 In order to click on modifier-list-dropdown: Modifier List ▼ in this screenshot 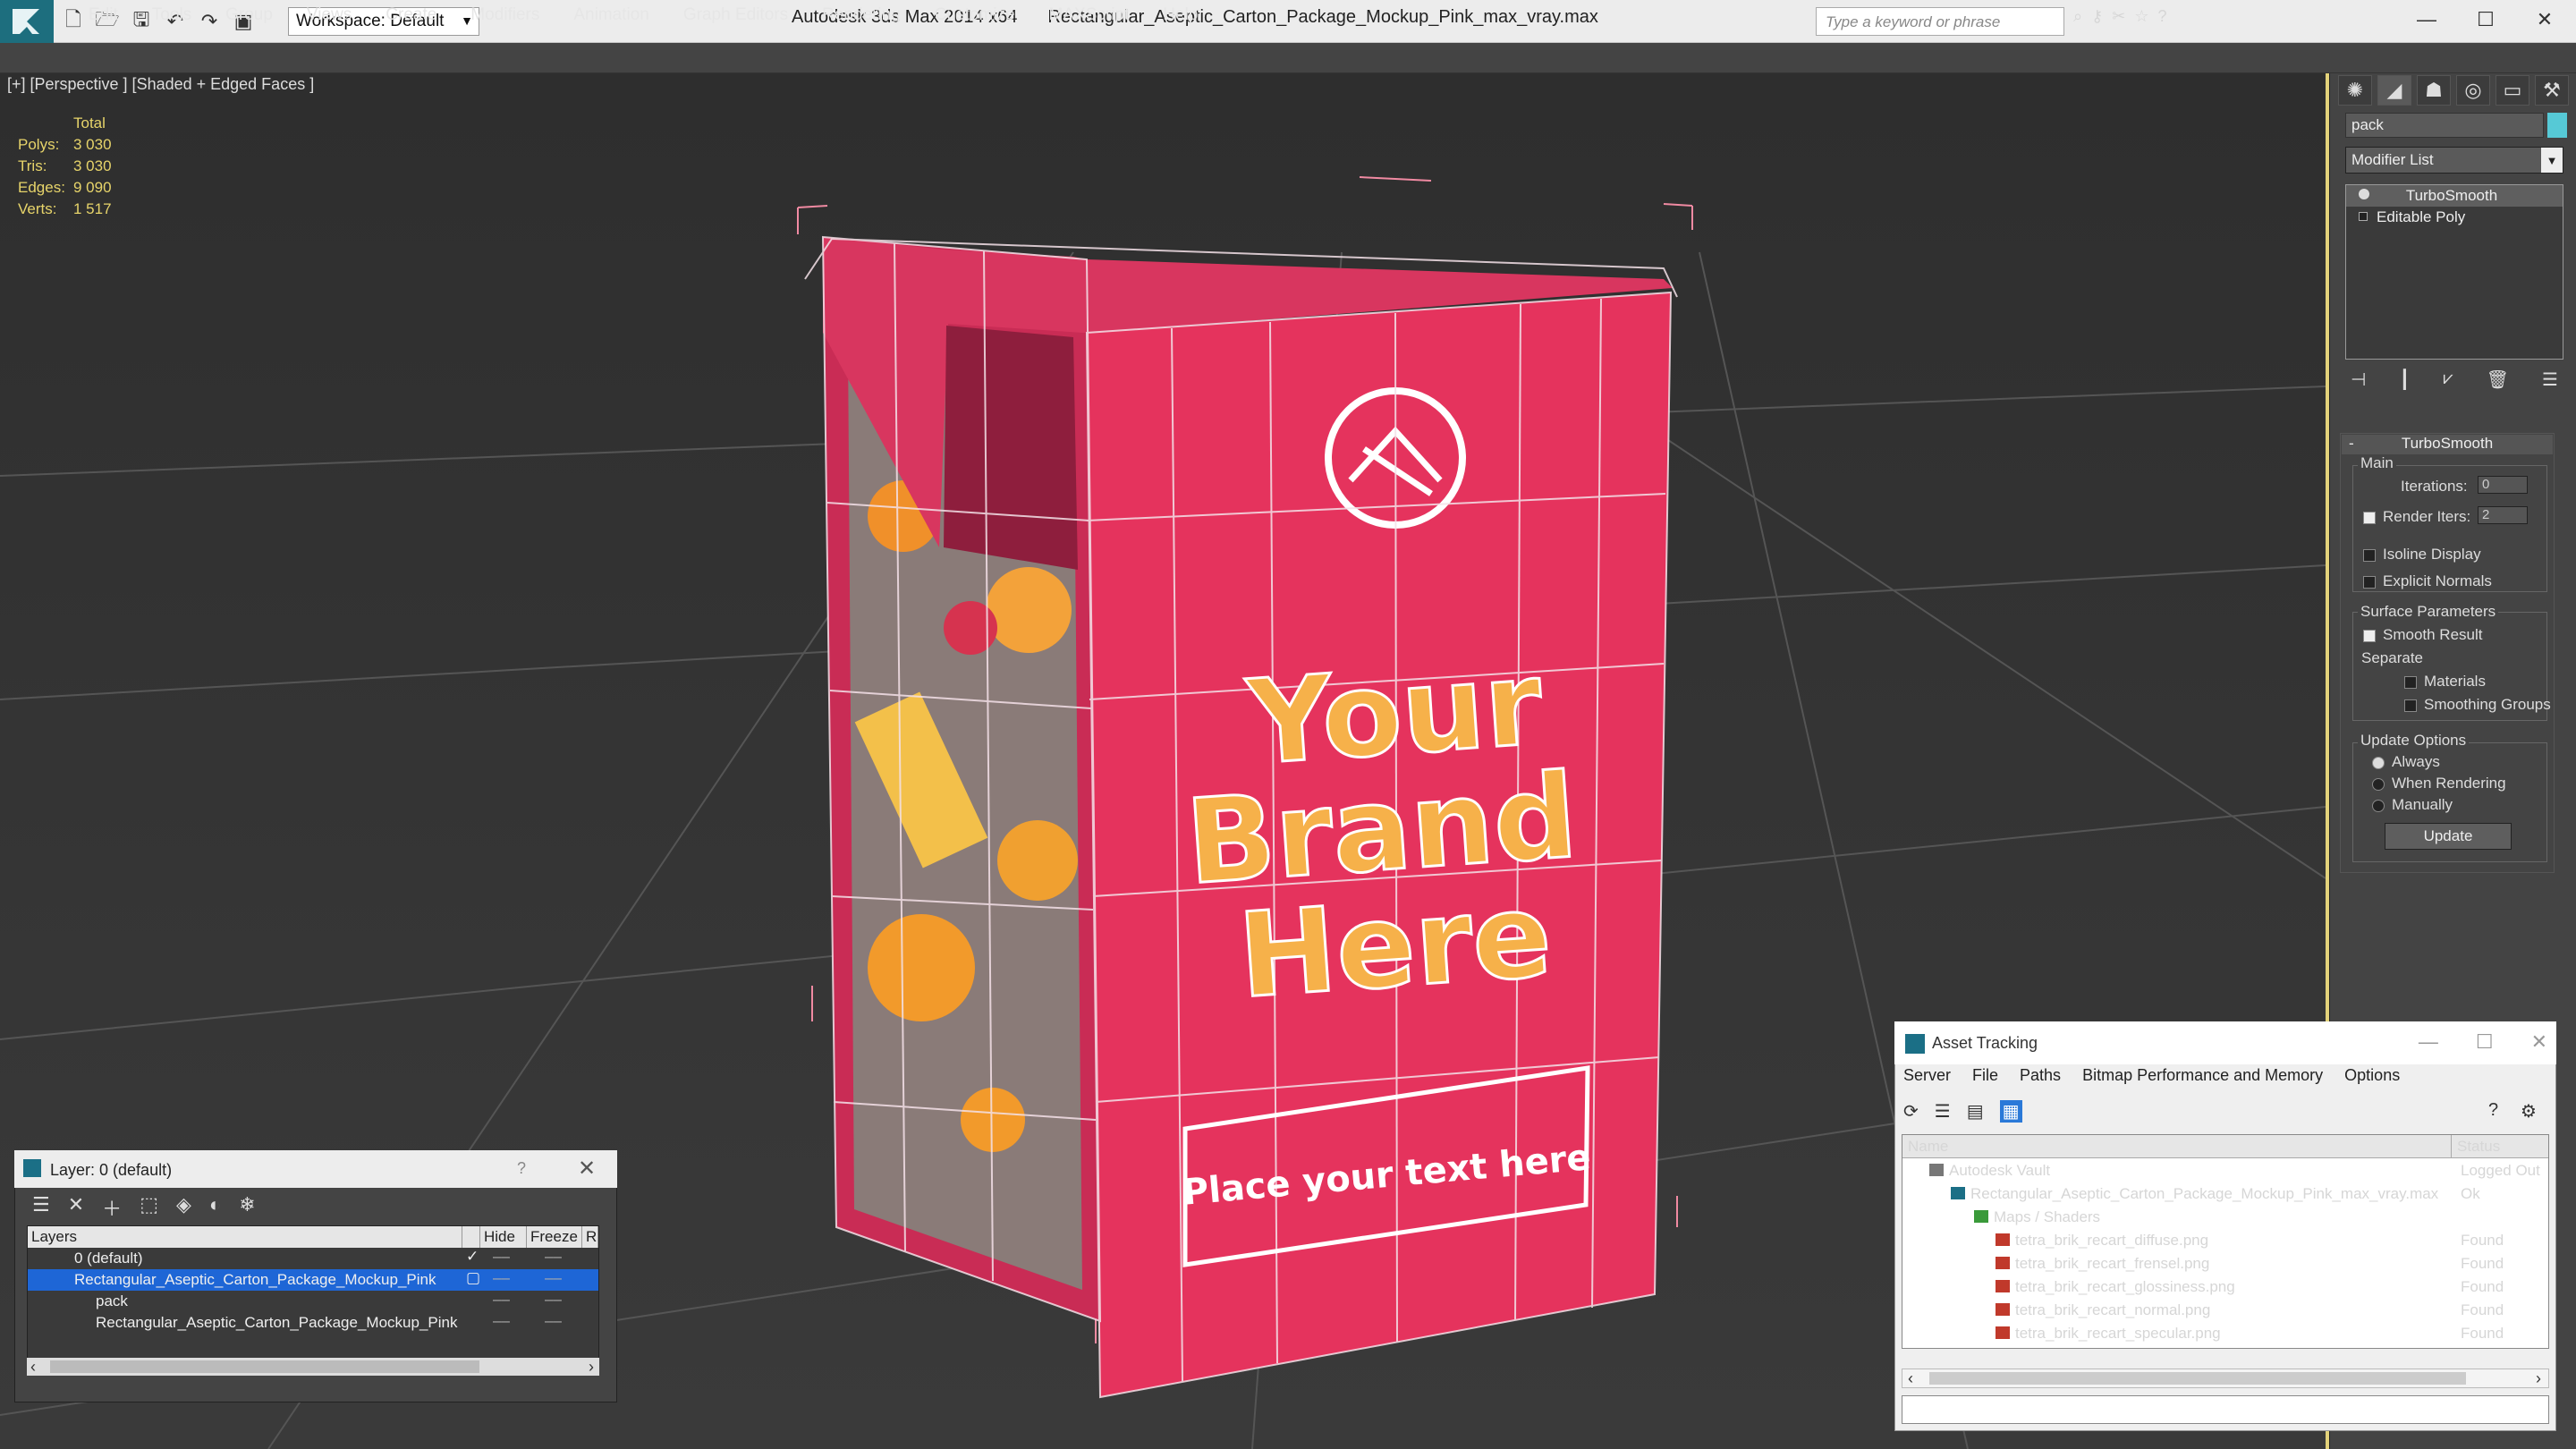, I will do `click(2454, 160)`.